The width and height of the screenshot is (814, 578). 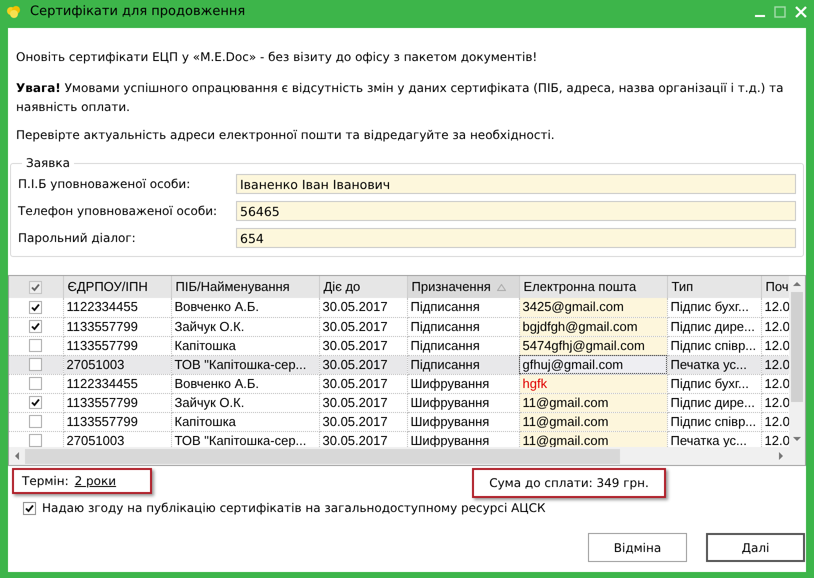 What do you see at coordinates (593, 345) in the screenshot?
I see `table-cell: 5474gfhj@gmail.com` at bounding box center [593, 345].